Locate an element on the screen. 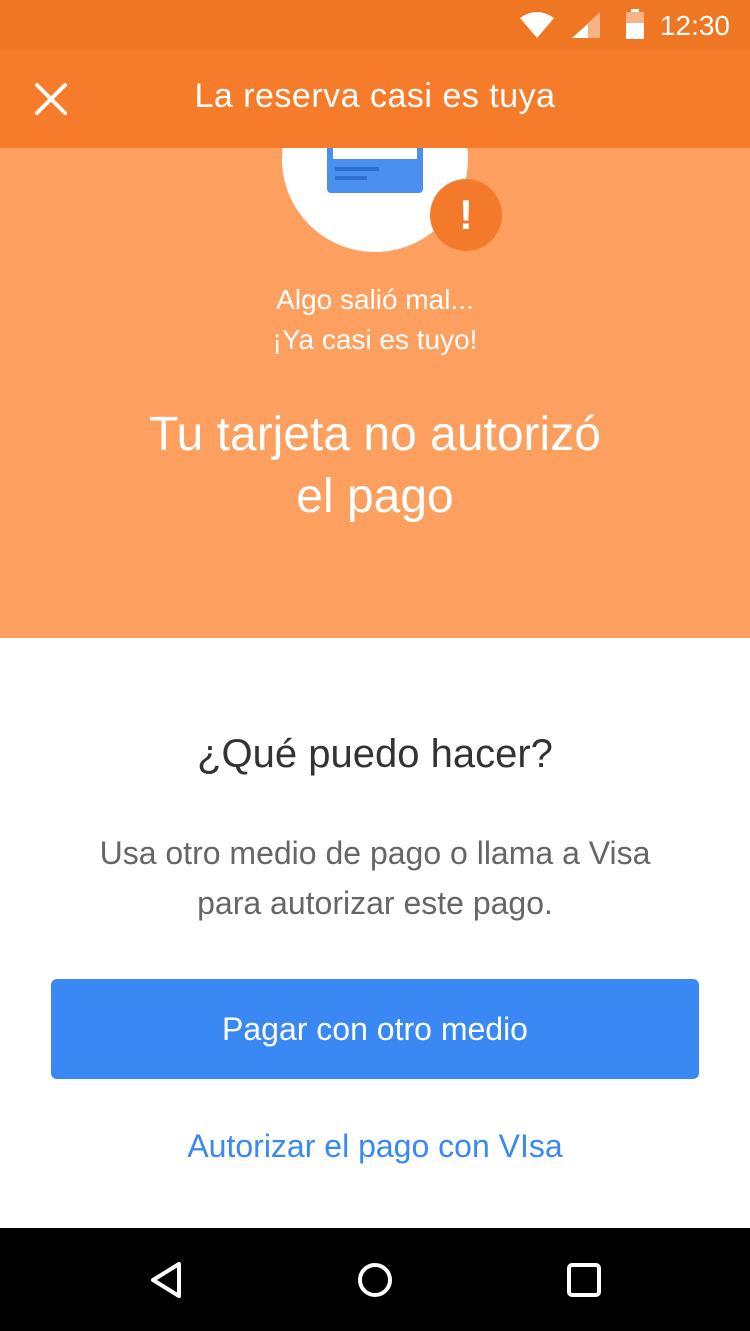  back-icon is located at coordinates (166, 1280).